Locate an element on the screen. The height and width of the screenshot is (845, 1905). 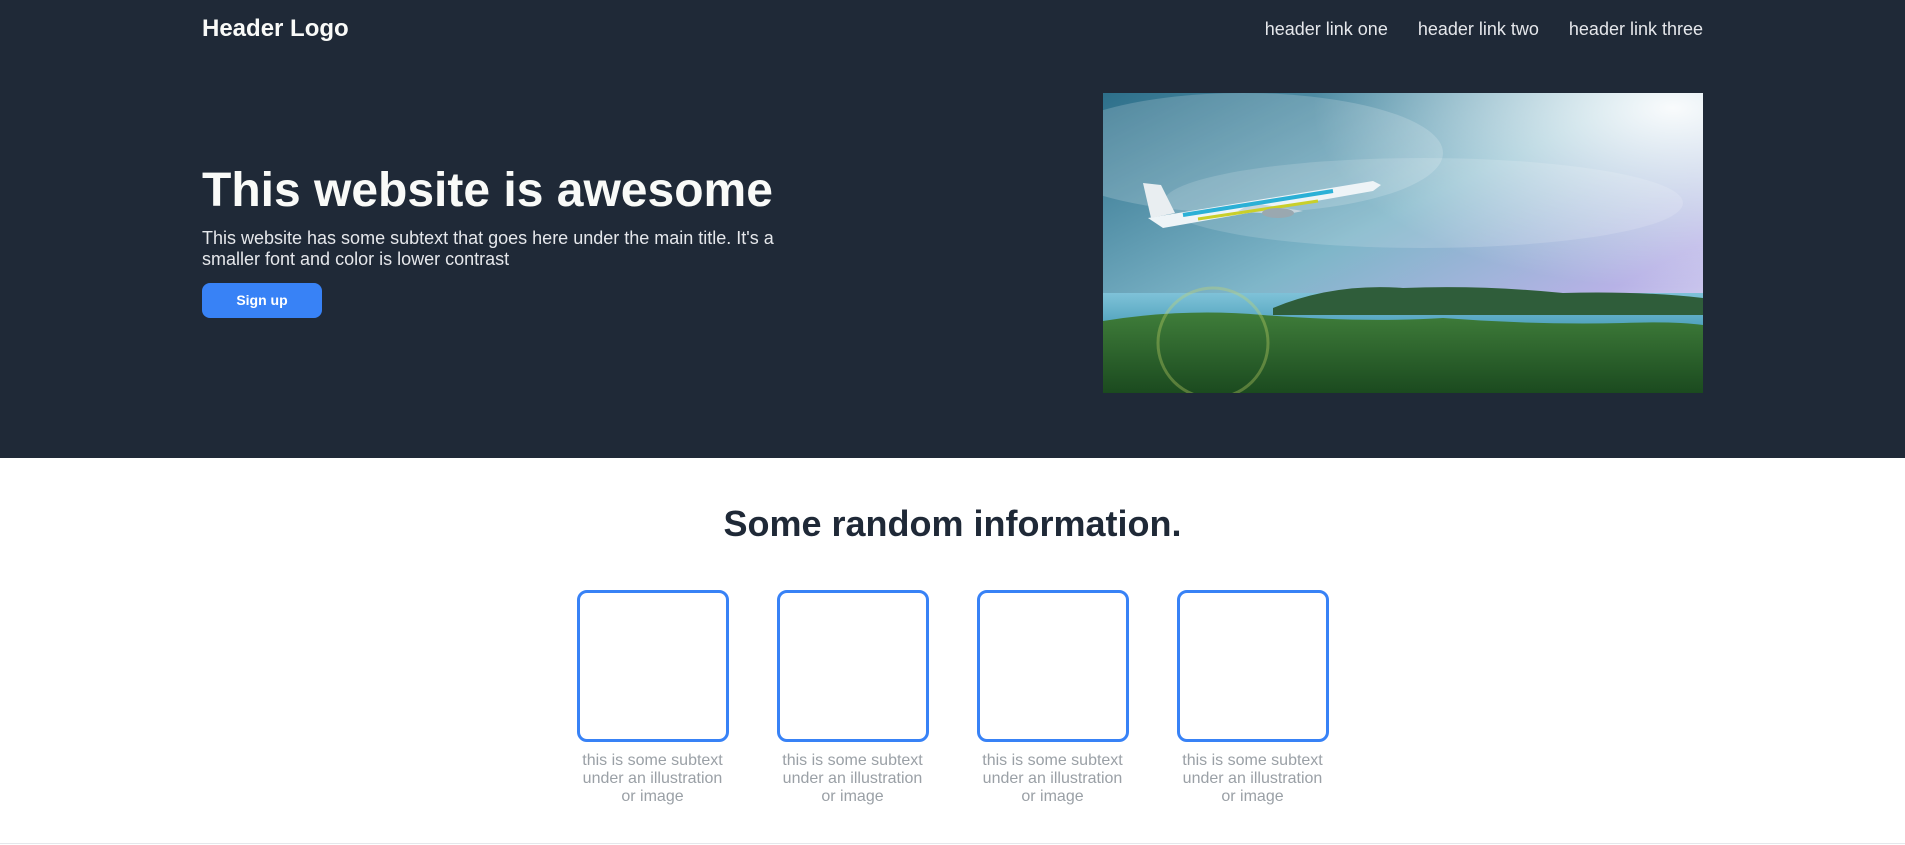
header-link-one: header link one is located at coordinates (1326, 29).